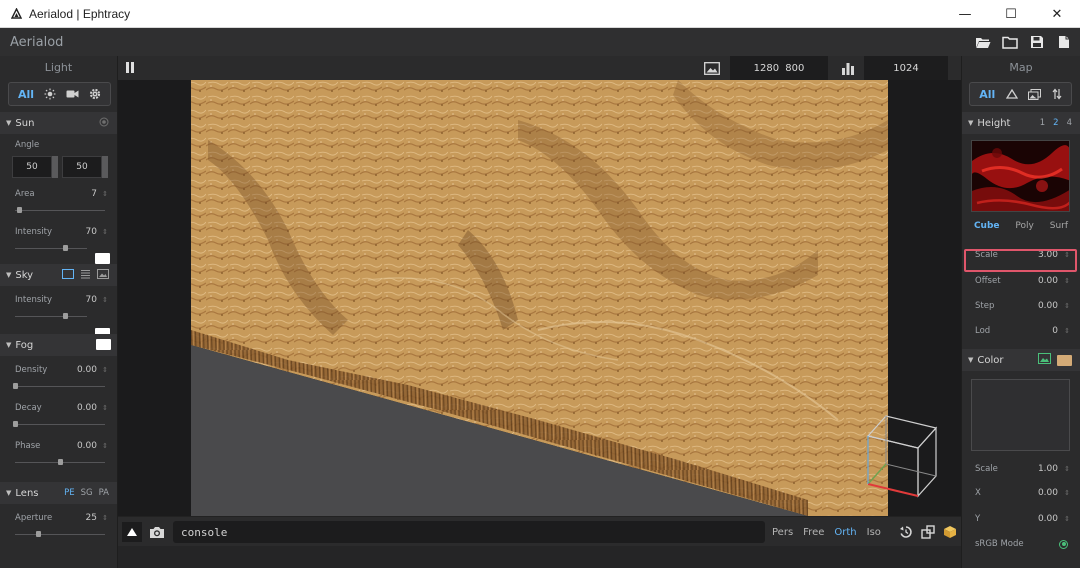 The width and height of the screenshot is (1080, 568). Describe the element at coordinates (51, 317) in the screenshot. I see `sky-intensity-slider` at that location.